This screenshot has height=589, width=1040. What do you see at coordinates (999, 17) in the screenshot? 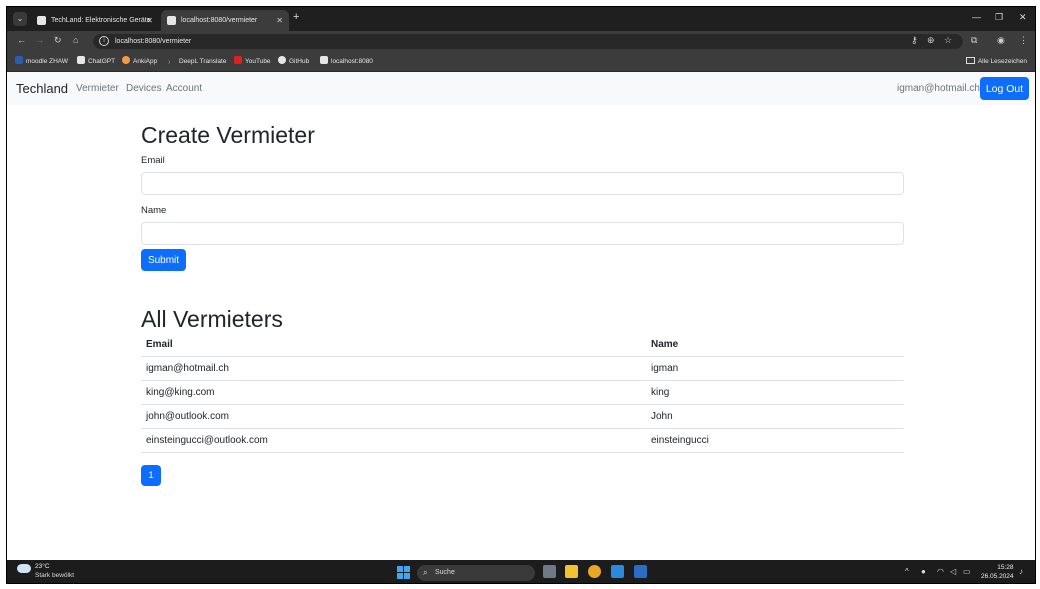
I see `restore-icon: ❐` at bounding box center [999, 17].